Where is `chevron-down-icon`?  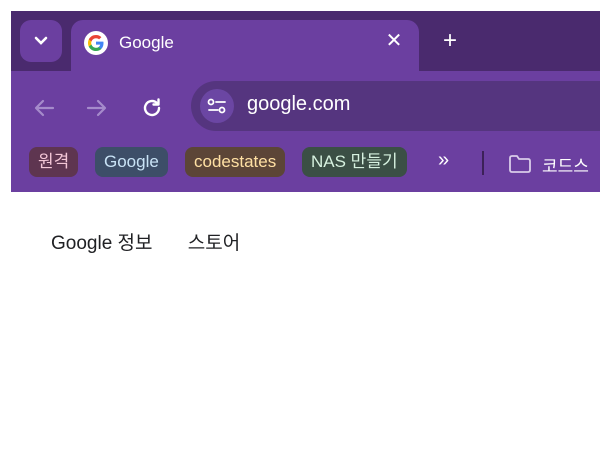
chevron-down-icon is located at coordinates (41, 40).